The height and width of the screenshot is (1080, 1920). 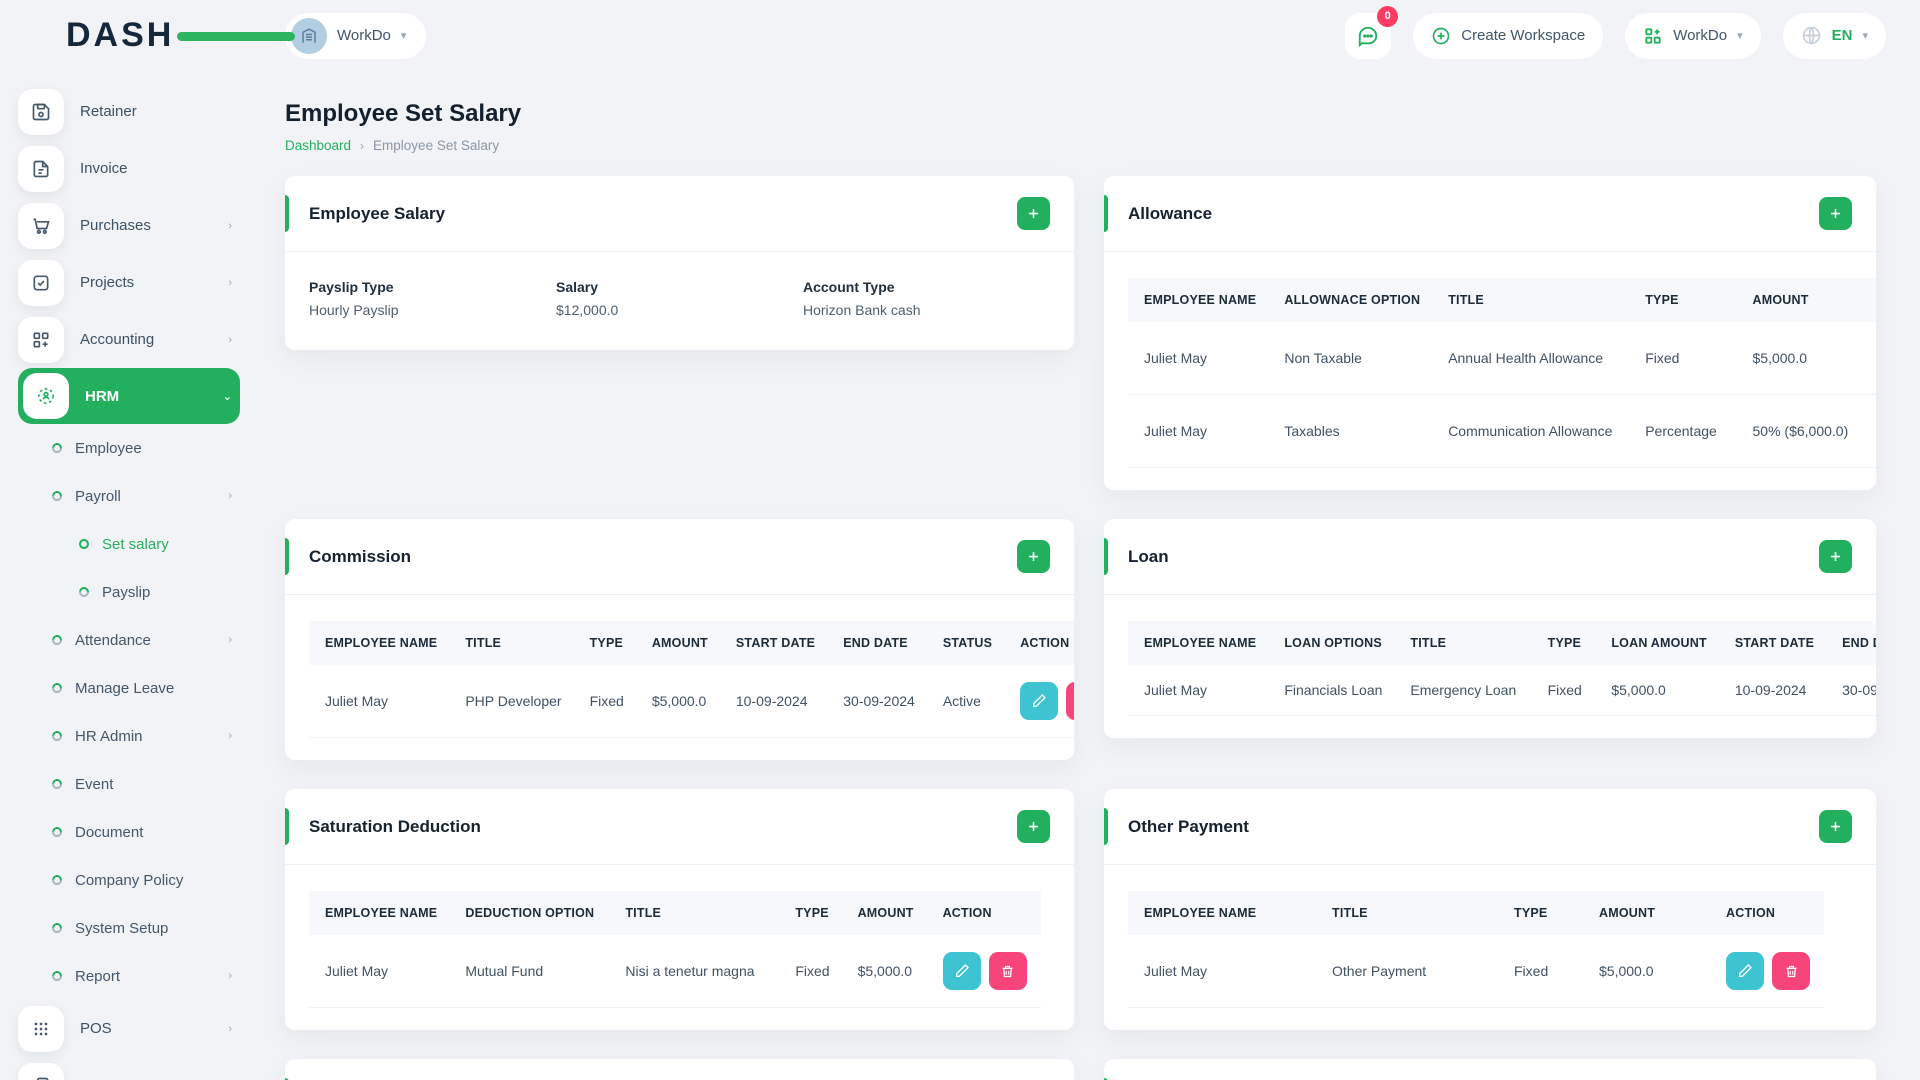 What do you see at coordinates (108, 448) in the screenshot?
I see `sidebar-item-label: Employee` at bounding box center [108, 448].